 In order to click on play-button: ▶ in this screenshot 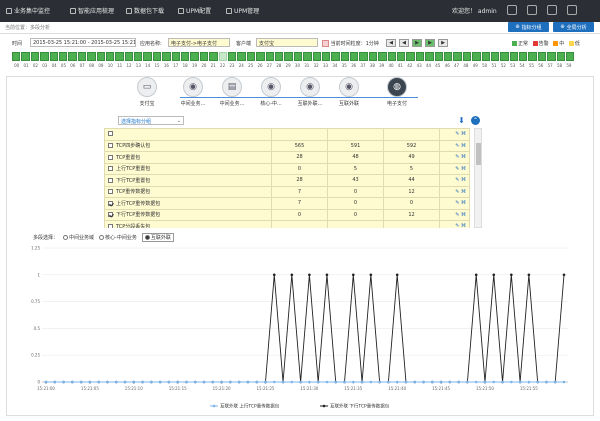, I will do `click(417, 43)`.